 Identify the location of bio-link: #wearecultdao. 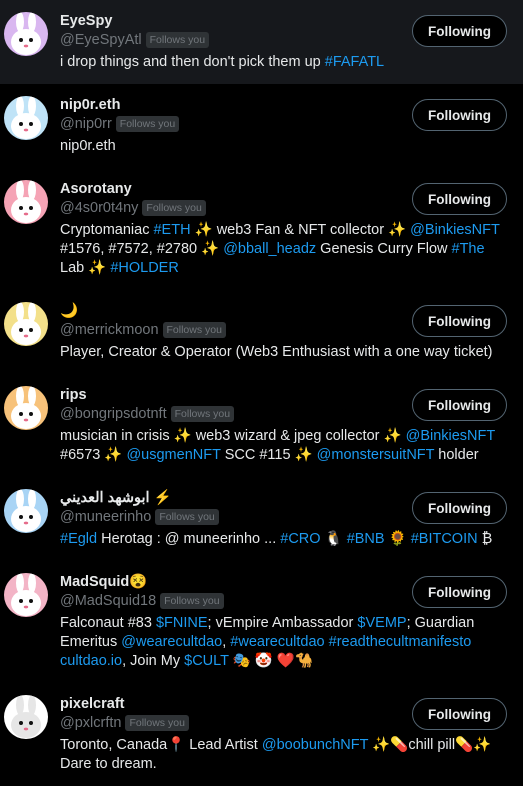
(277, 642).